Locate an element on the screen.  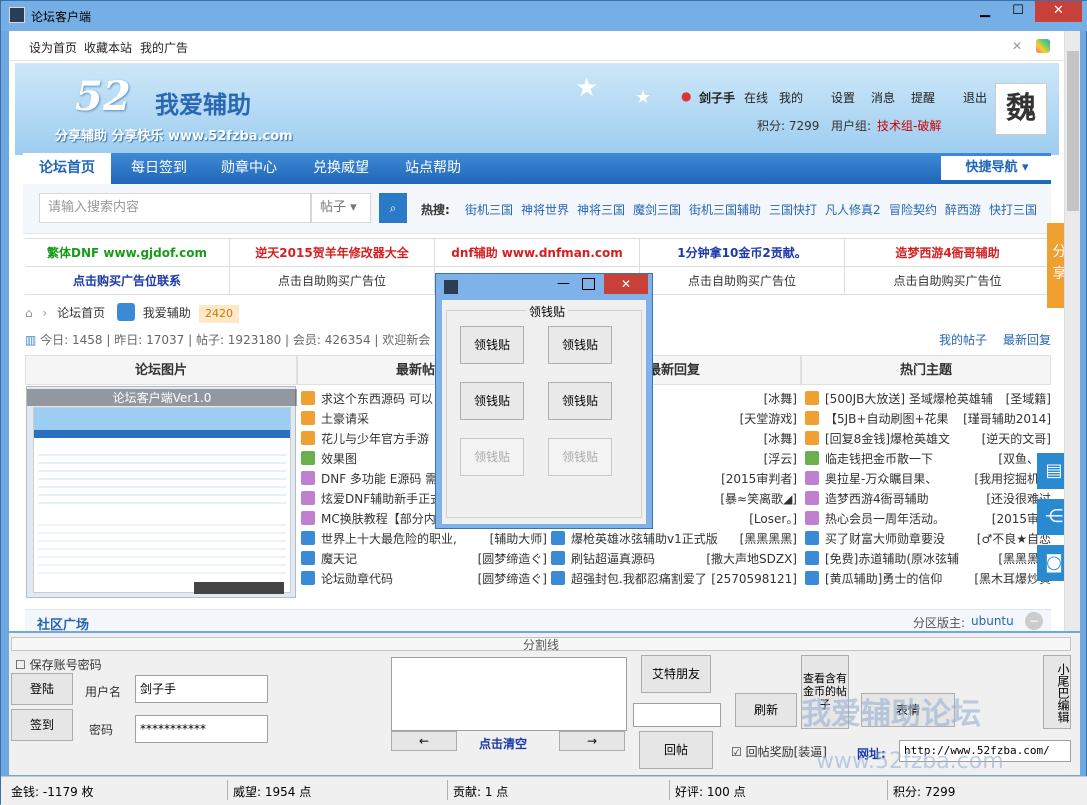
list-item-title: 求这个东西源码 可以 is located at coordinates (377, 399).